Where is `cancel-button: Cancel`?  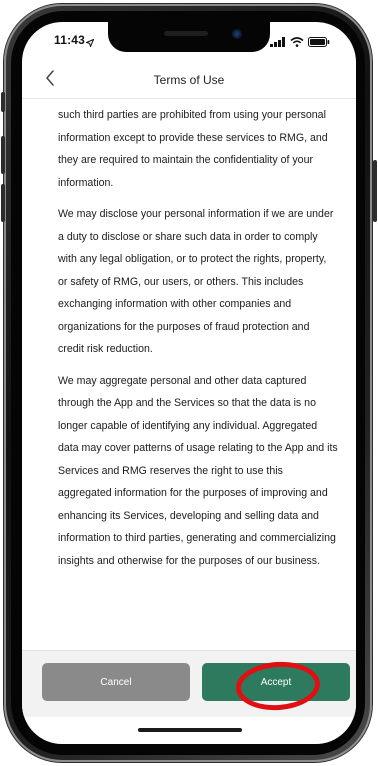 cancel-button: Cancel is located at coordinates (116, 682).